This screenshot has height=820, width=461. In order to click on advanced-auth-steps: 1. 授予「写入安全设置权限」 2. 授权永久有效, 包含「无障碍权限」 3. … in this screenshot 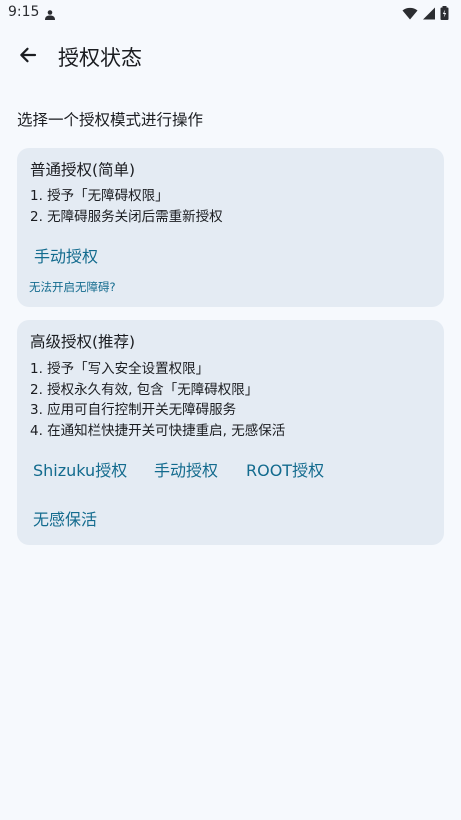, I will do `click(157, 400)`.